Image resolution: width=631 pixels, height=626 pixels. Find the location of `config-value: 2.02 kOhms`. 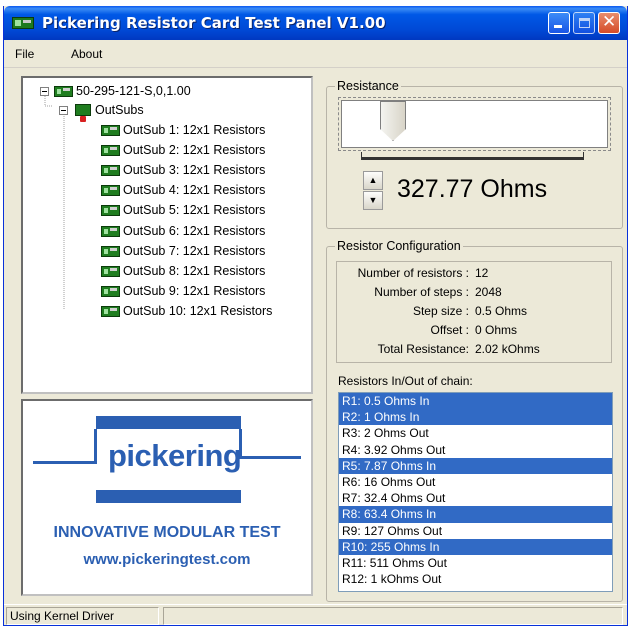

config-value: 2.02 kOhms is located at coordinates (507, 349).